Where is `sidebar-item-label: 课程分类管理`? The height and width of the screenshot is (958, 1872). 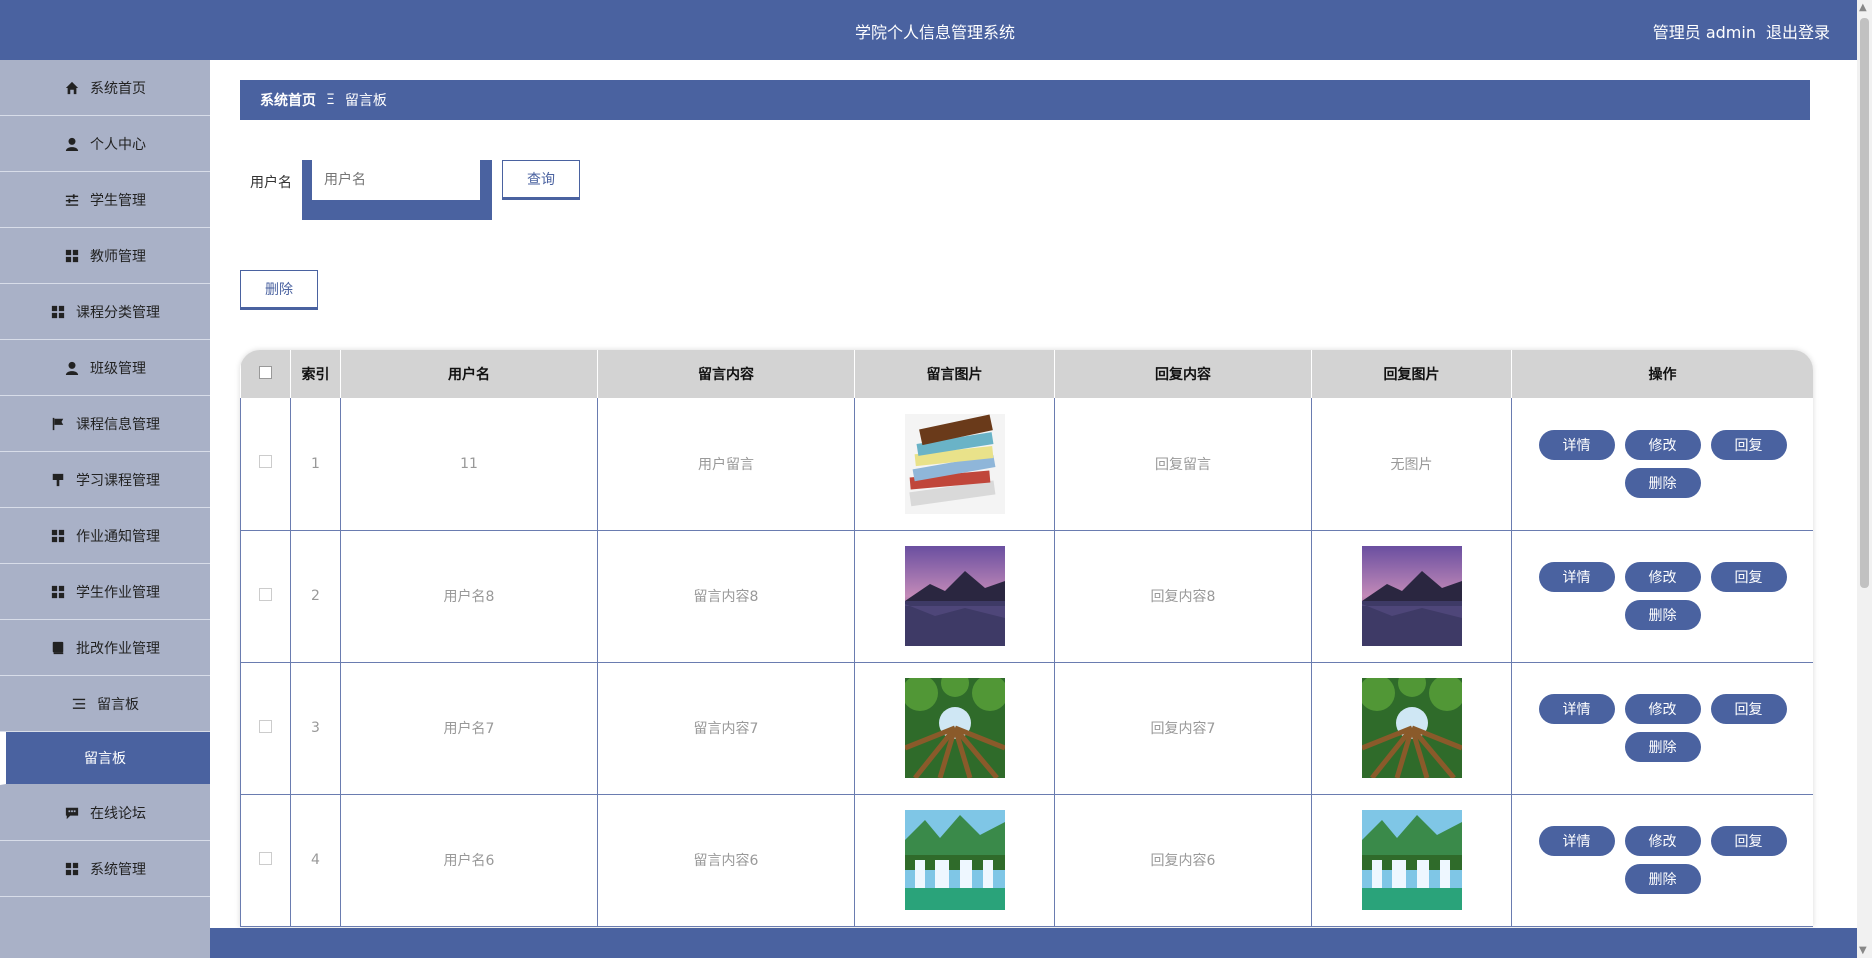
sidebar-item-label: 课程分类管理 is located at coordinates (118, 312).